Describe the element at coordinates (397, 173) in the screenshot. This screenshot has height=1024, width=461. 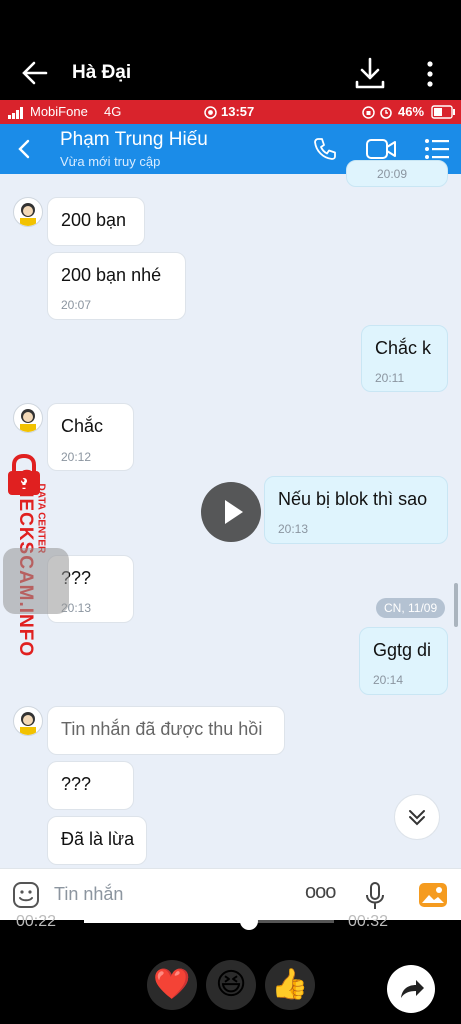
I see `message-bubble-partial: 20:09` at that location.